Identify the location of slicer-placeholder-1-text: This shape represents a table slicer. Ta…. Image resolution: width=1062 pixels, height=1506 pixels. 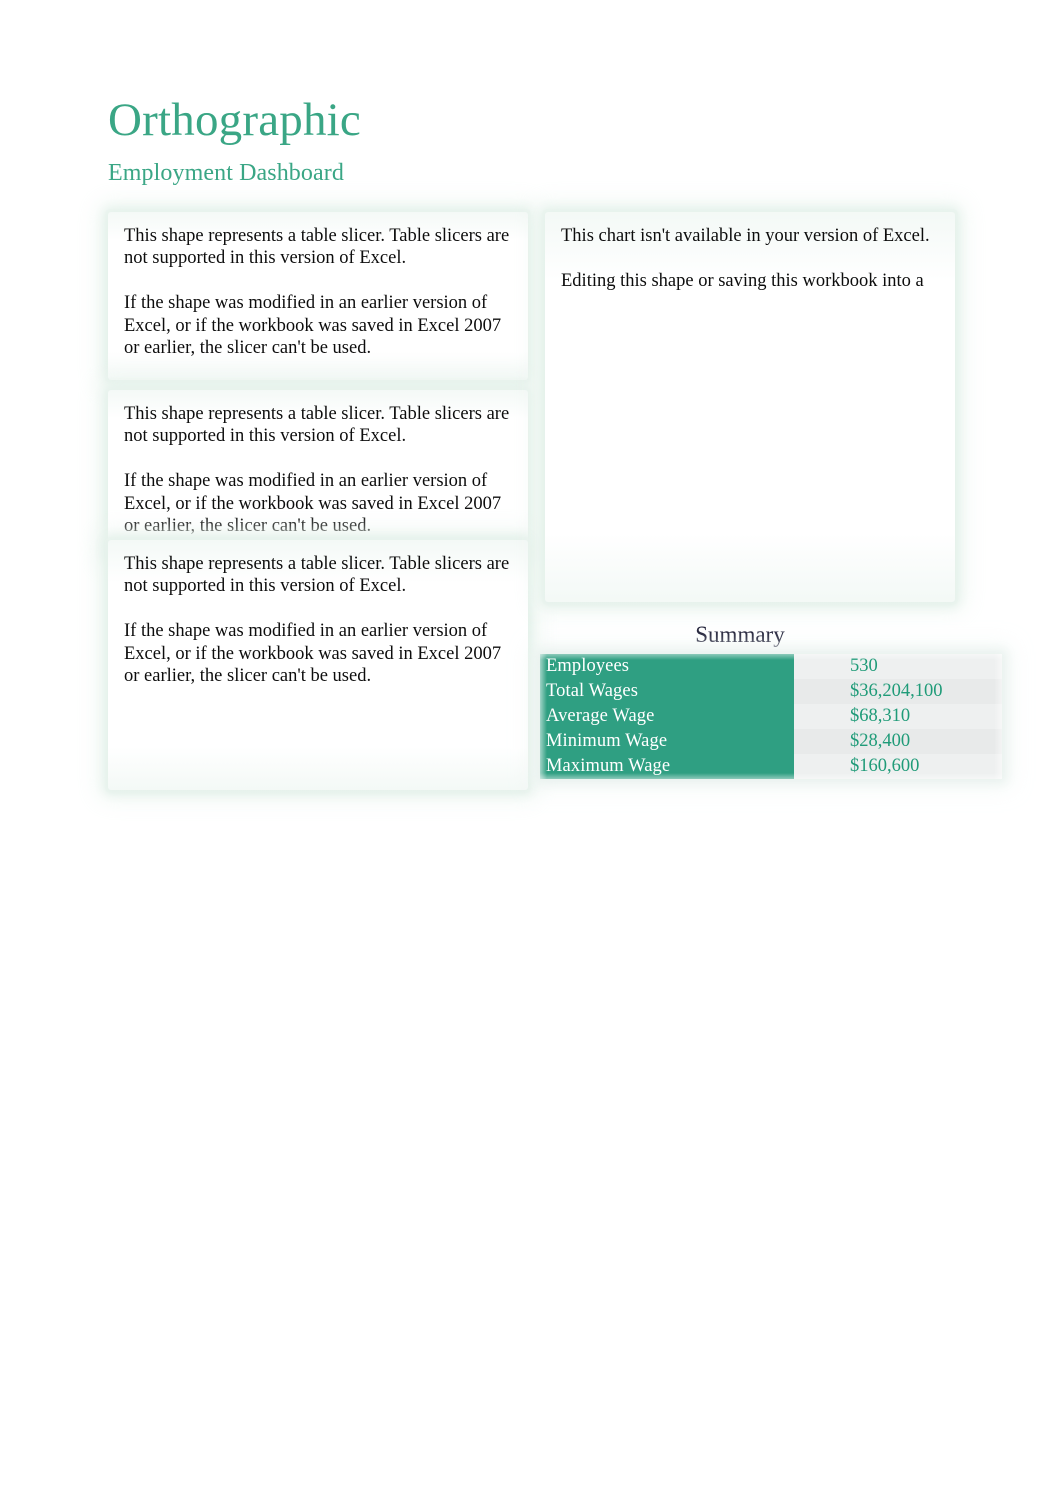
(317, 292).